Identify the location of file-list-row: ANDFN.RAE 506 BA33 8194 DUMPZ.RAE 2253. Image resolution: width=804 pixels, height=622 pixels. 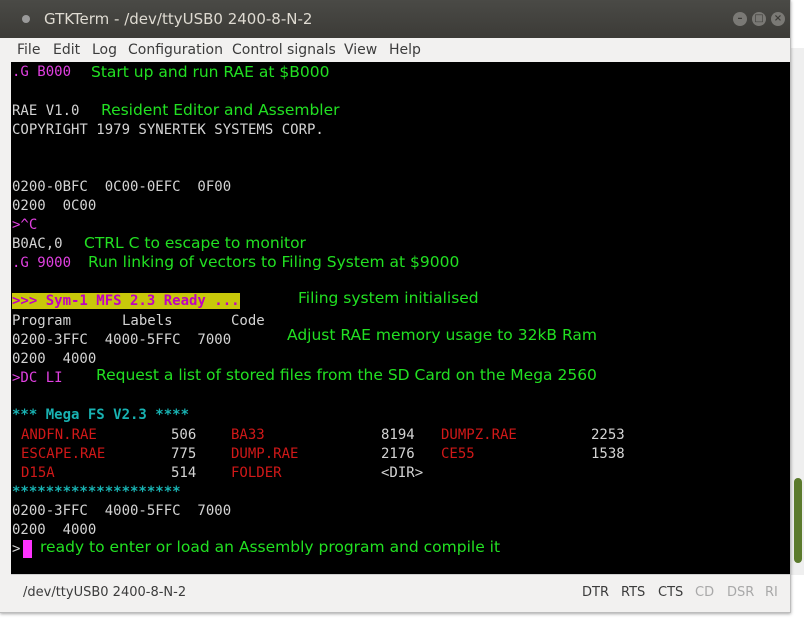
(332, 435).